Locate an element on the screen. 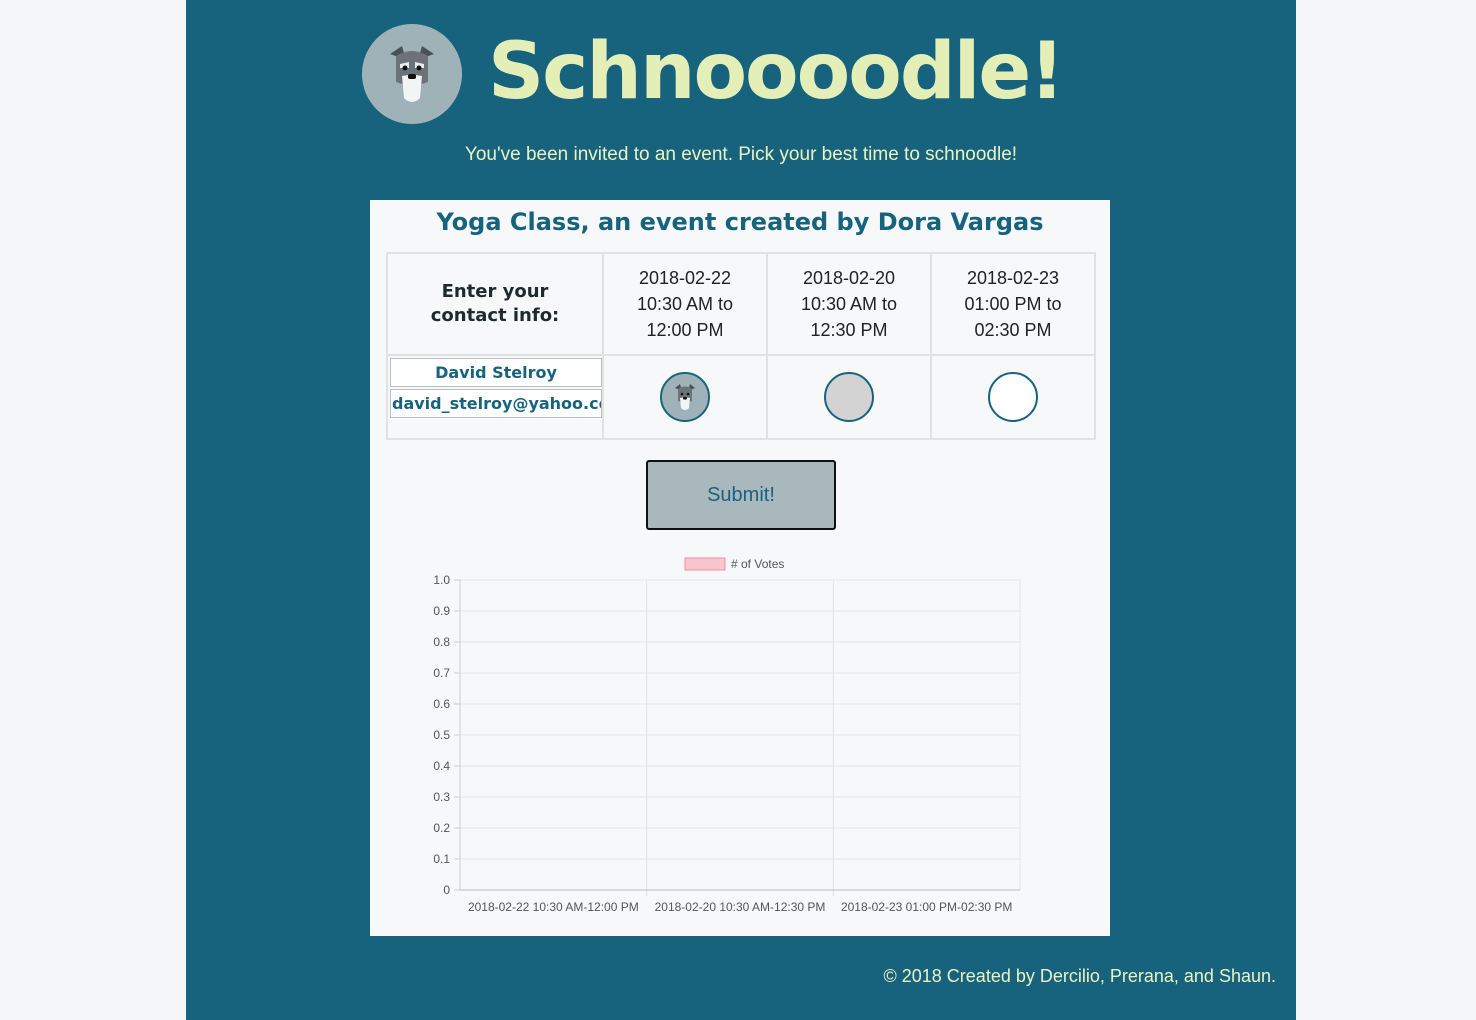 The height and width of the screenshot is (1020, 1476). contact-cell is located at coordinates (495, 397).